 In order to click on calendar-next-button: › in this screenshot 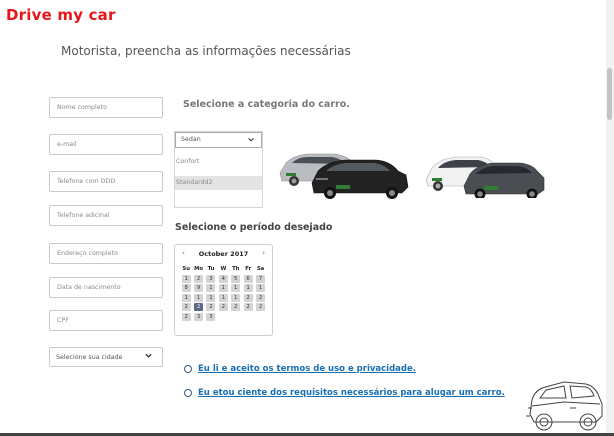, I will do `click(263, 253)`.